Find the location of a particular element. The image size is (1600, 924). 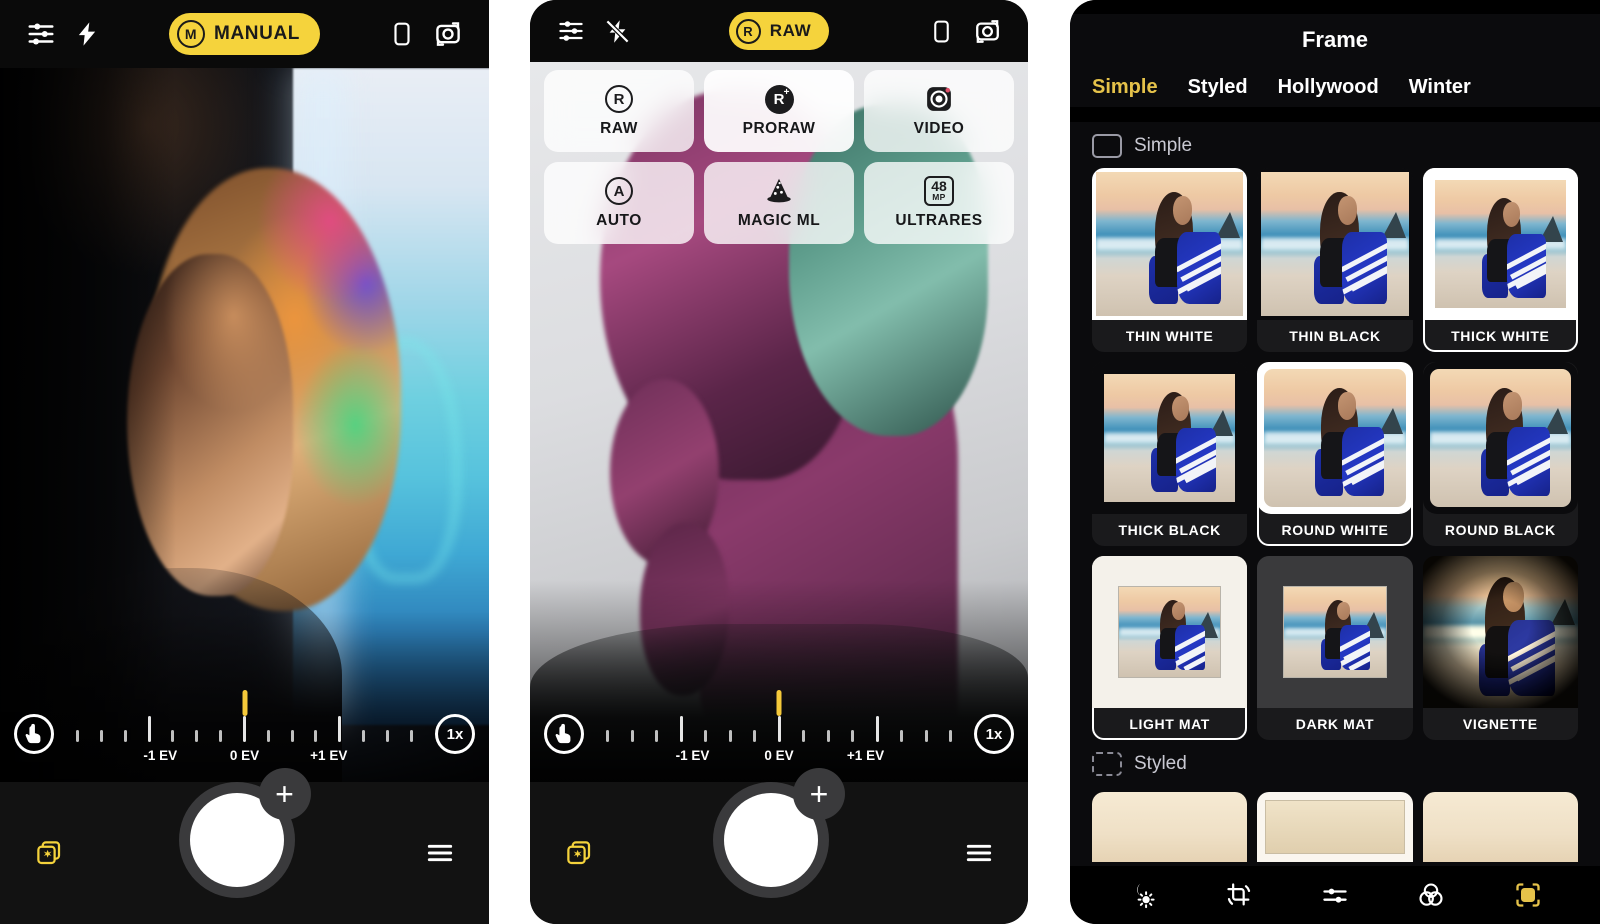

exposure-moon-sun-icon is located at coordinates (1142, 895).